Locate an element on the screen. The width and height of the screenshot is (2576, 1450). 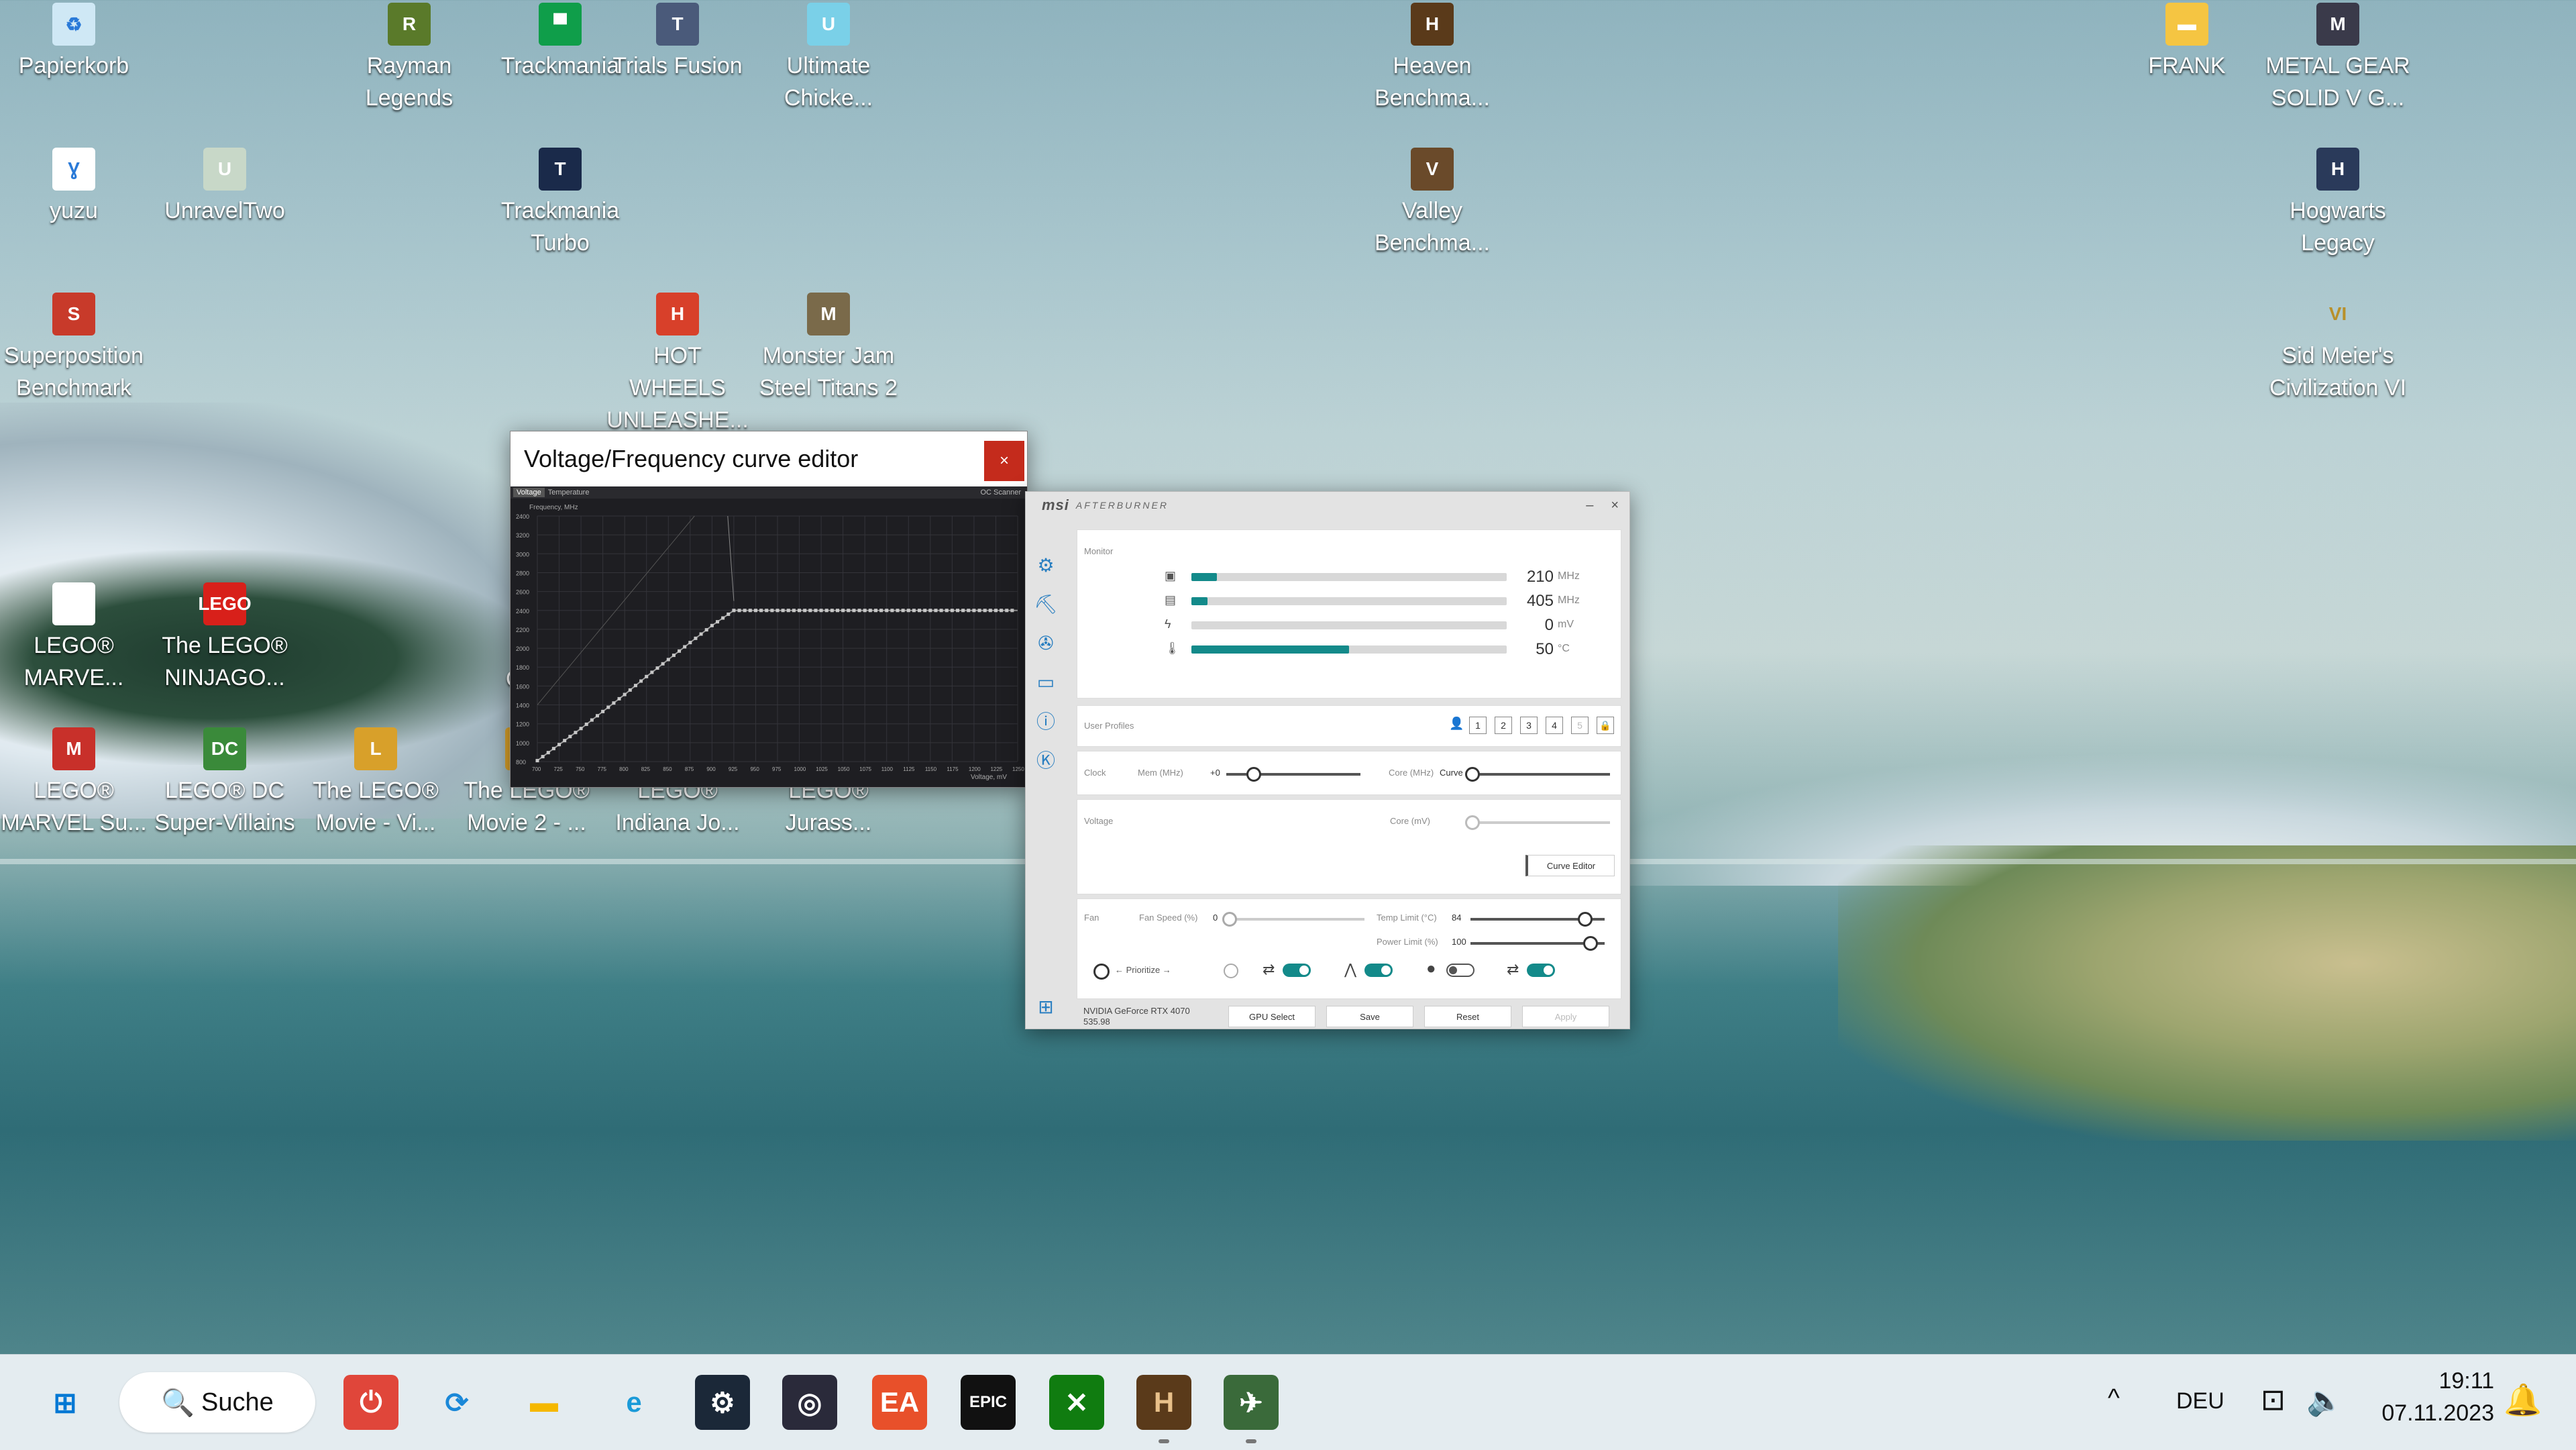
desktop-icon: VI Sid Meier's Civilization VI is located at coordinates (2338, 348).